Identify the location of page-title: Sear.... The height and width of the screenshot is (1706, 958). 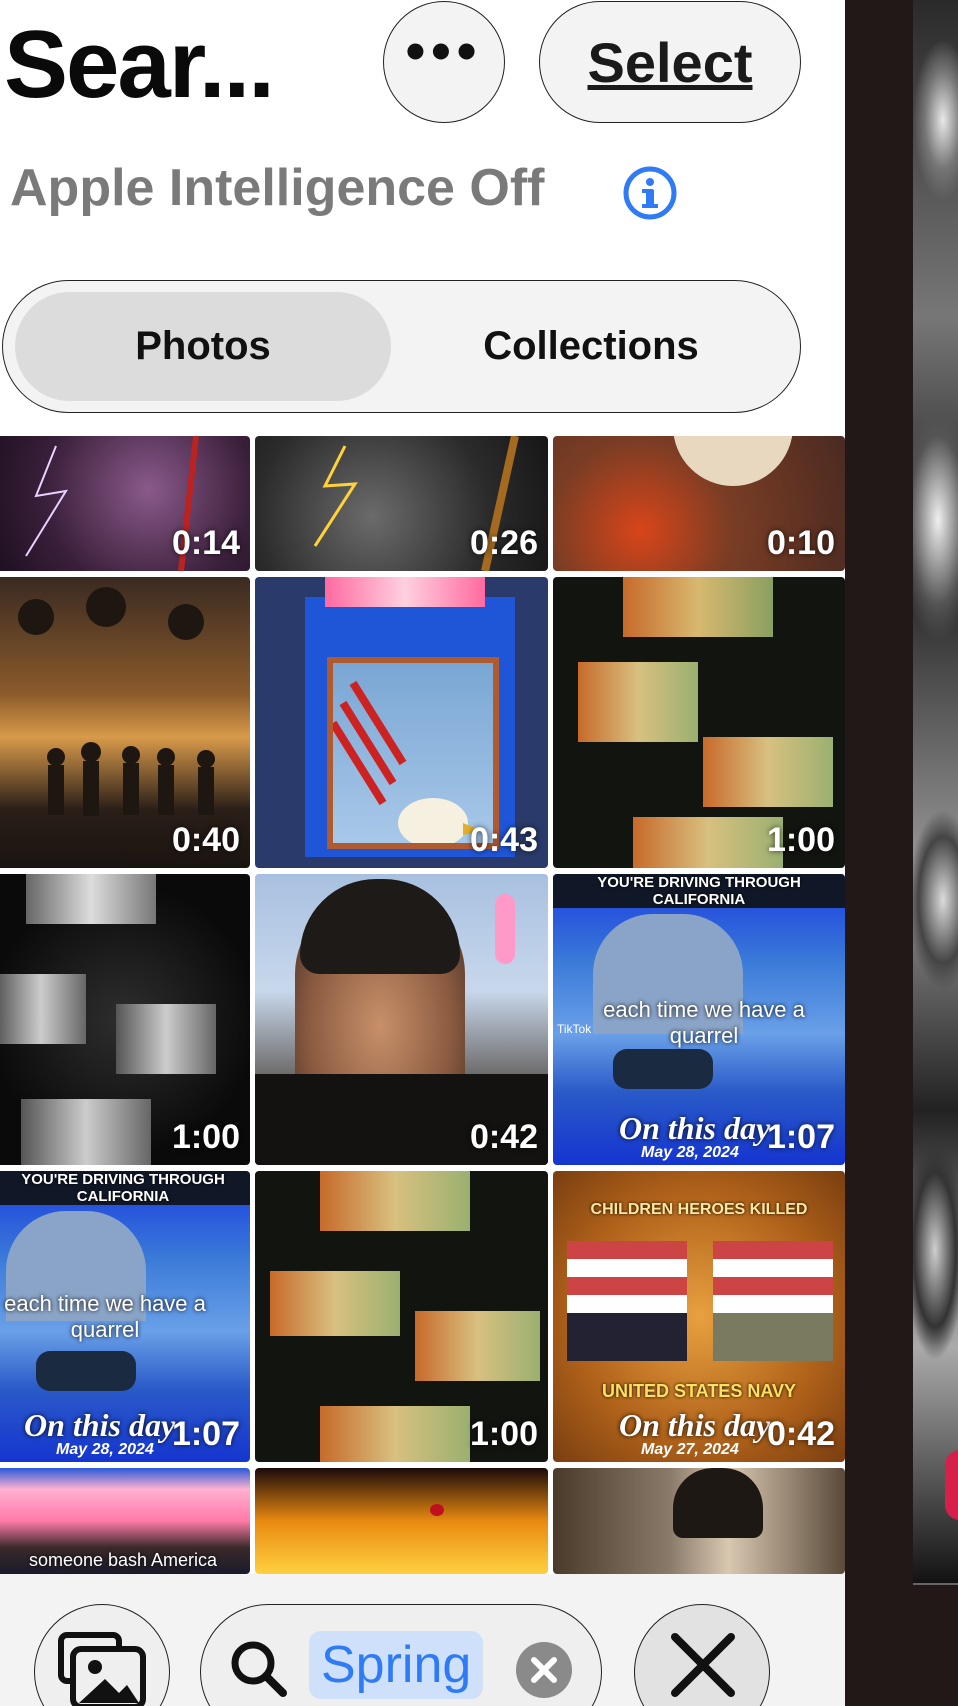
(139, 64).